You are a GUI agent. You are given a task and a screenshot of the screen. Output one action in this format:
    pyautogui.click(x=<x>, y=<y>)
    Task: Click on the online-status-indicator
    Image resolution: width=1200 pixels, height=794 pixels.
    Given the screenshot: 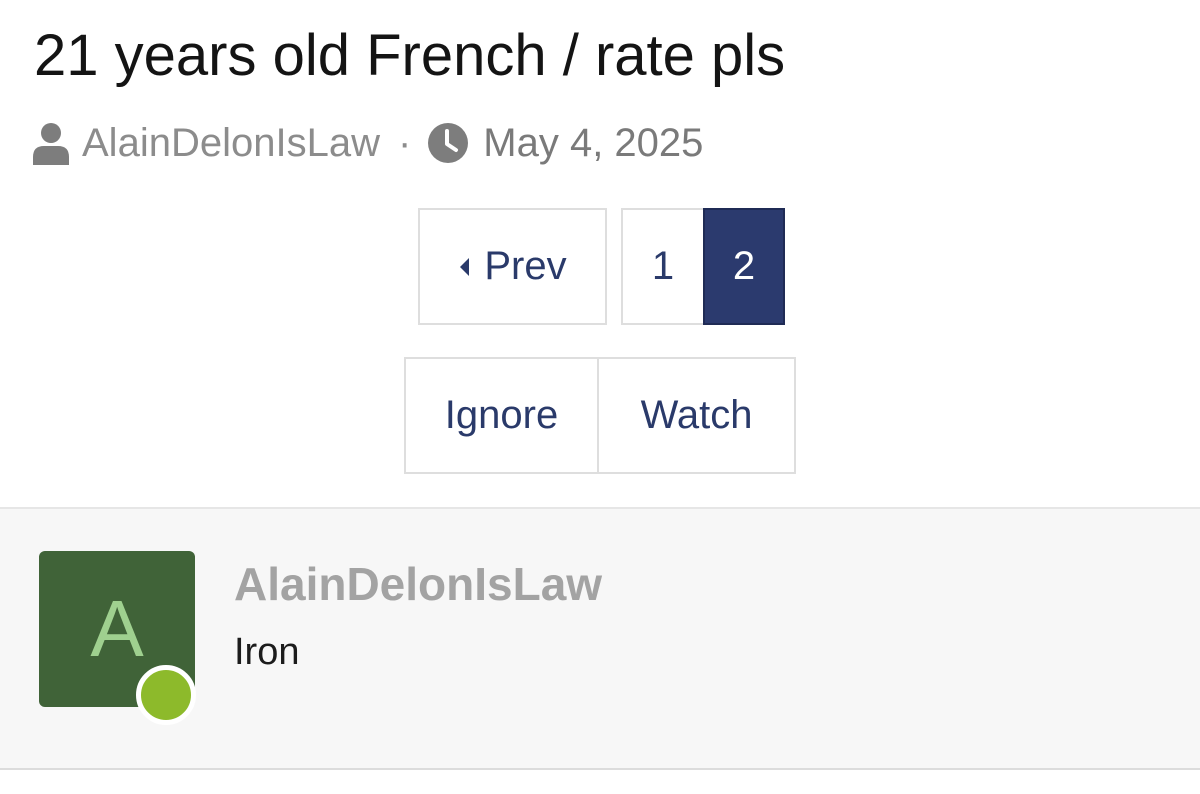 What is the action you would take?
    pyautogui.click(x=166, y=695)
    